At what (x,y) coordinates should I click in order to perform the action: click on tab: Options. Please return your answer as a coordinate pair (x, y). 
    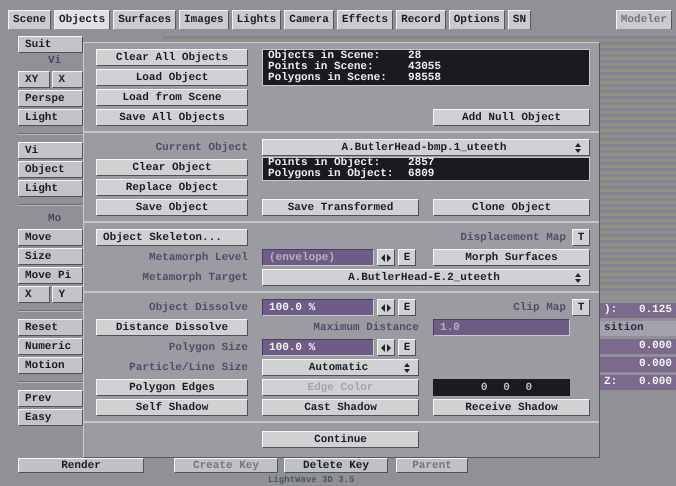
    Looking at the image, I should click on (476, 20).